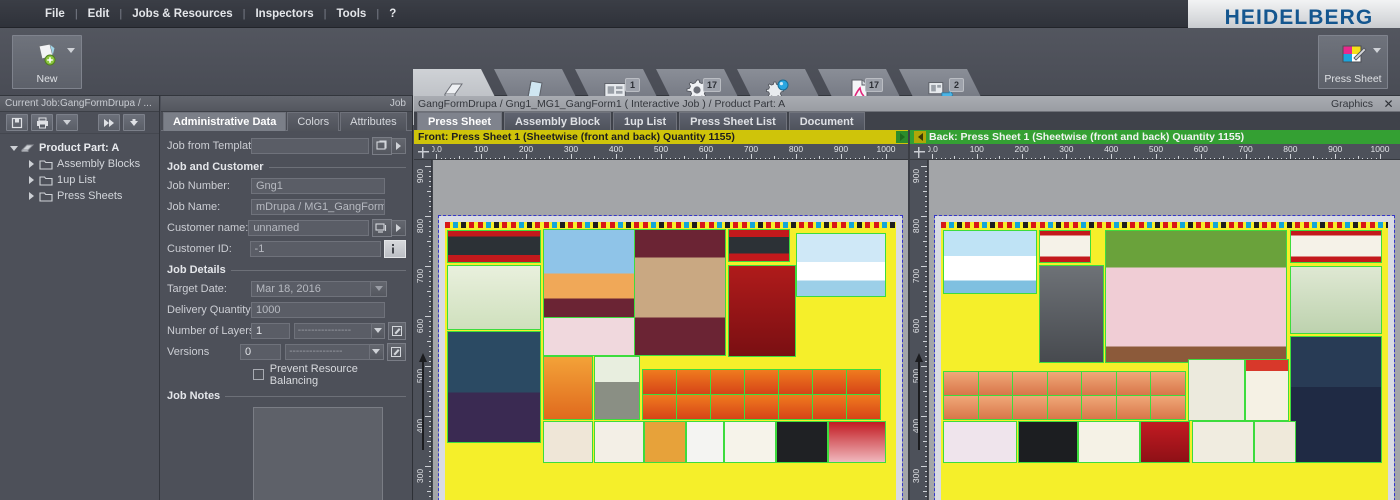 The height and width of the screenshot is (500, 1400). I want to click on graphics-label: Graphics, so click(1352, 104).